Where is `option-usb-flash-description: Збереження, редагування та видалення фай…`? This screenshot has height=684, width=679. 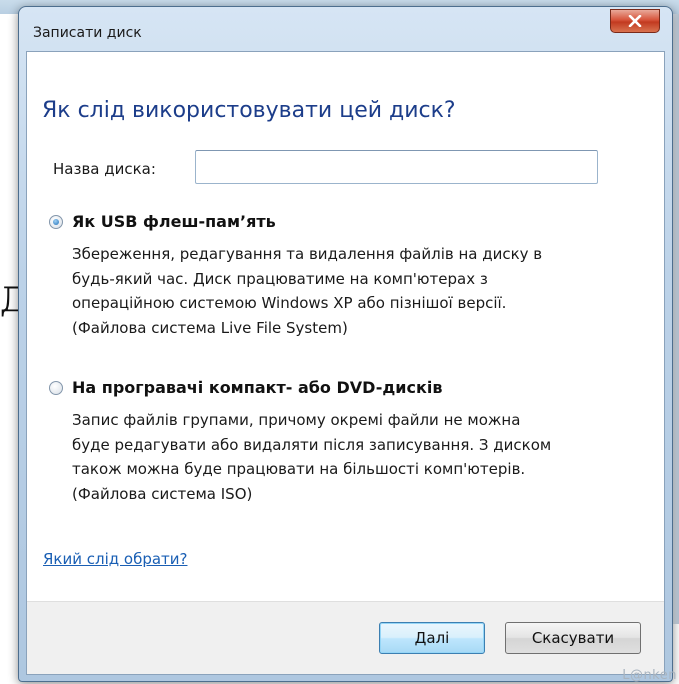 option-usb-flash-description: Збереження, редагування та видалення фай… is located at coordinates (357, 291).